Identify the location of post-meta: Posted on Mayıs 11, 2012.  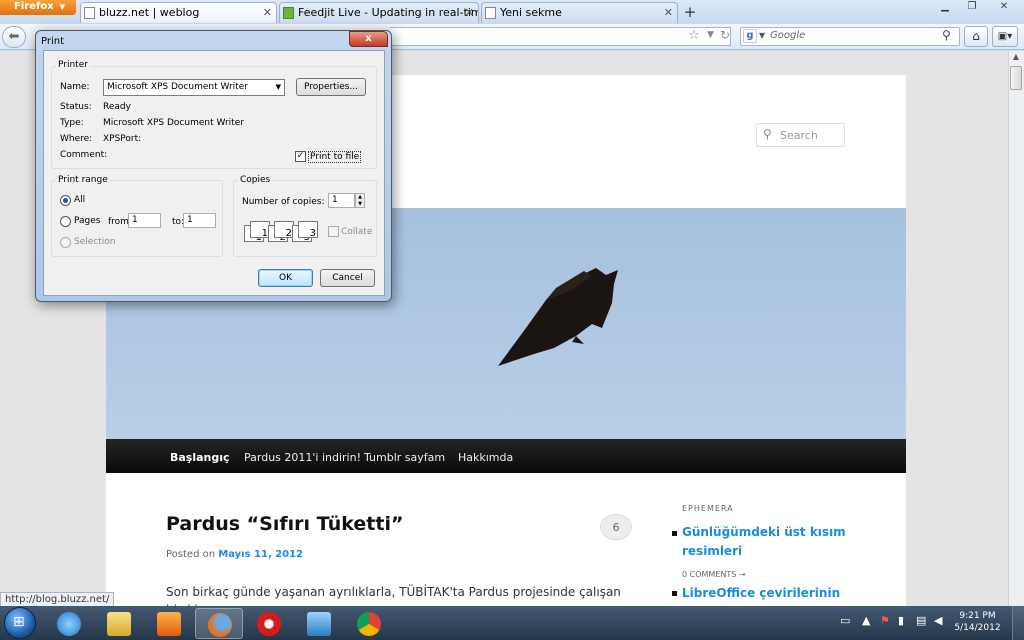
(234, 554).